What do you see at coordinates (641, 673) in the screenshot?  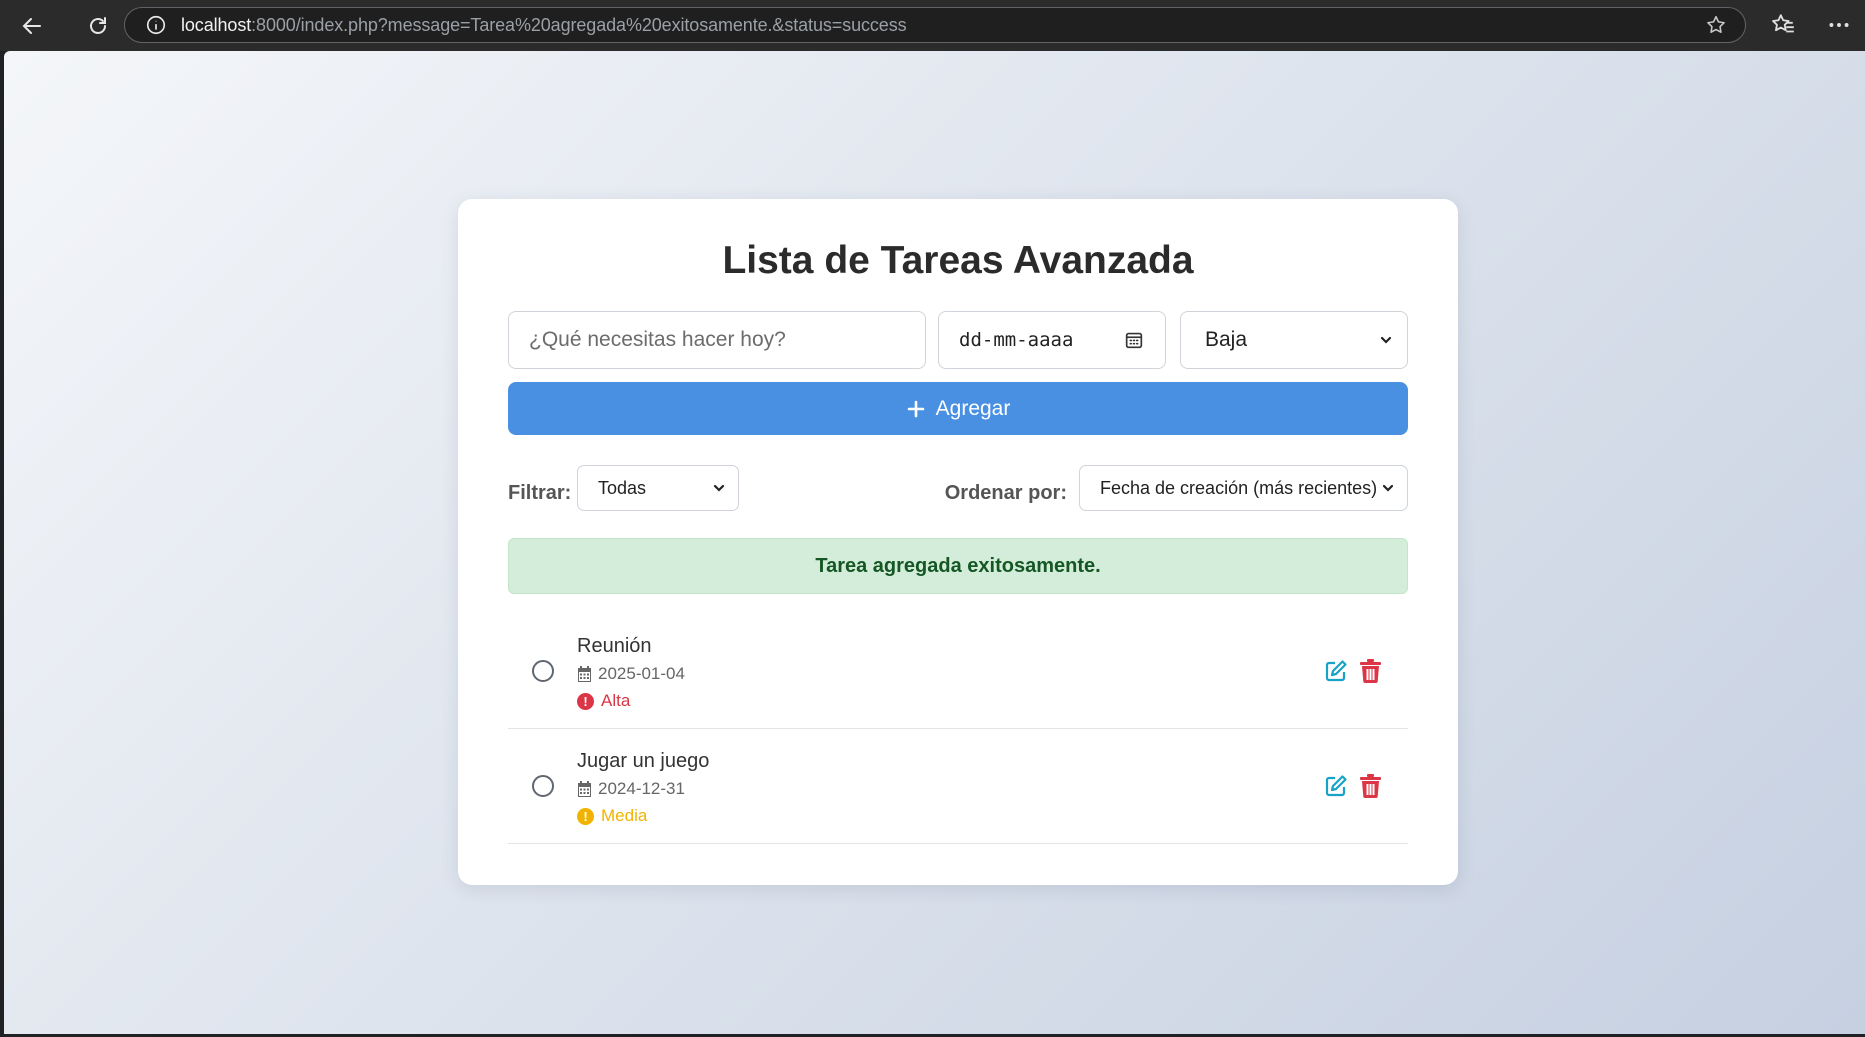 I see `task-date-text: 2025-01-04` at bounding box center [641, 673].